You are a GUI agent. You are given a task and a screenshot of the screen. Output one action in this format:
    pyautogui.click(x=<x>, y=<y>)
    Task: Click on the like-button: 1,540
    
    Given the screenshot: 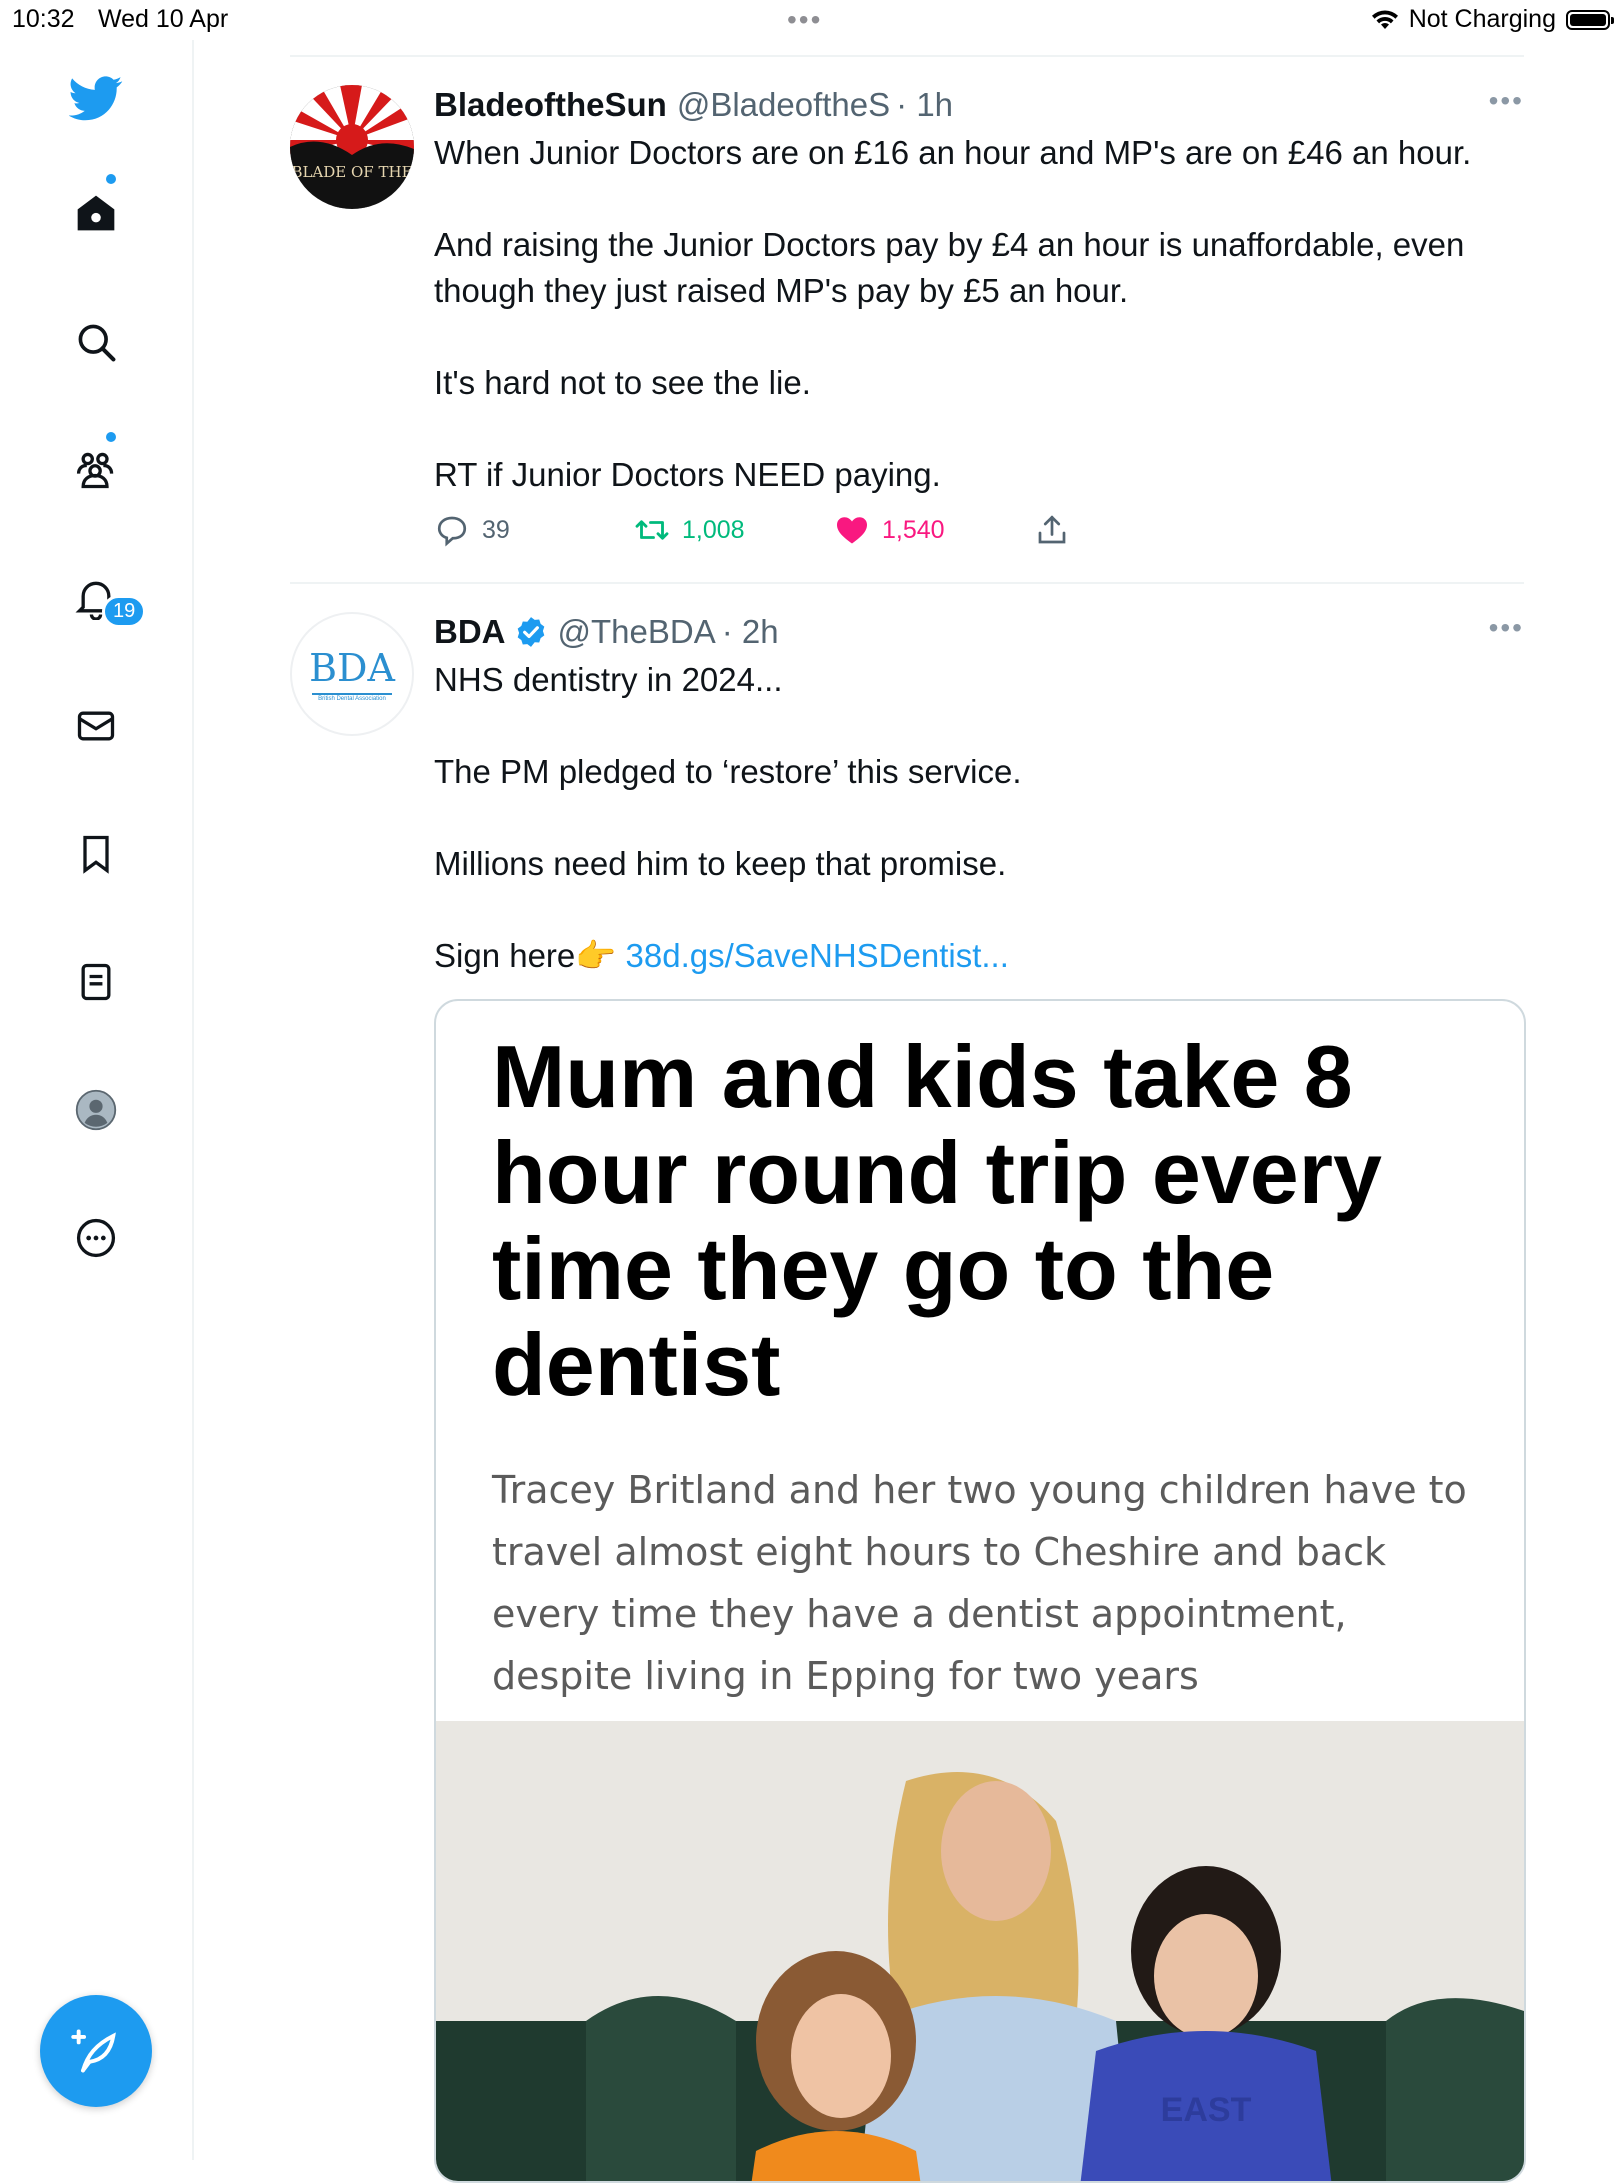 What is the action you would take?
    pyautogui.click(x=934, y=530)
    